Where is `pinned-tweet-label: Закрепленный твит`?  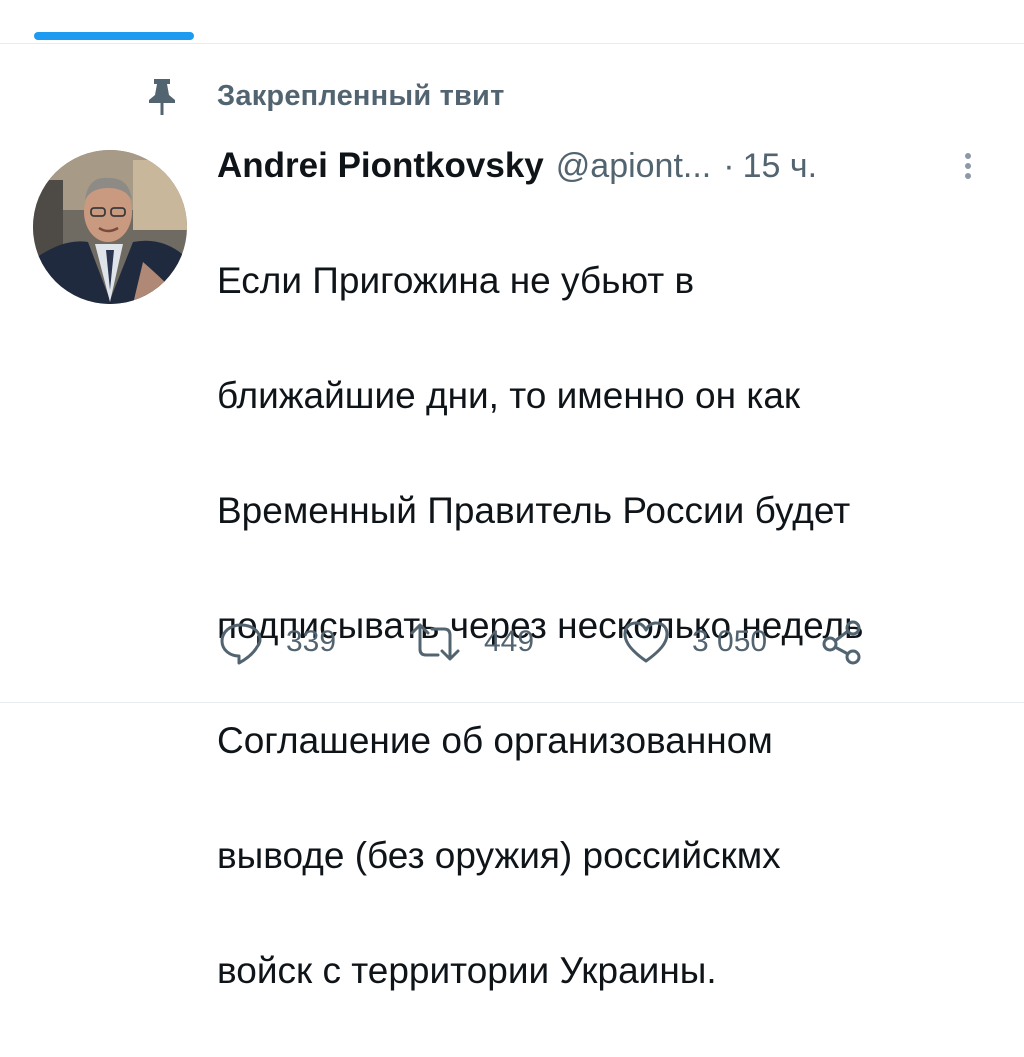 pinned-tweet-label: Закрепленный твит is located at coordinates (361, 95).